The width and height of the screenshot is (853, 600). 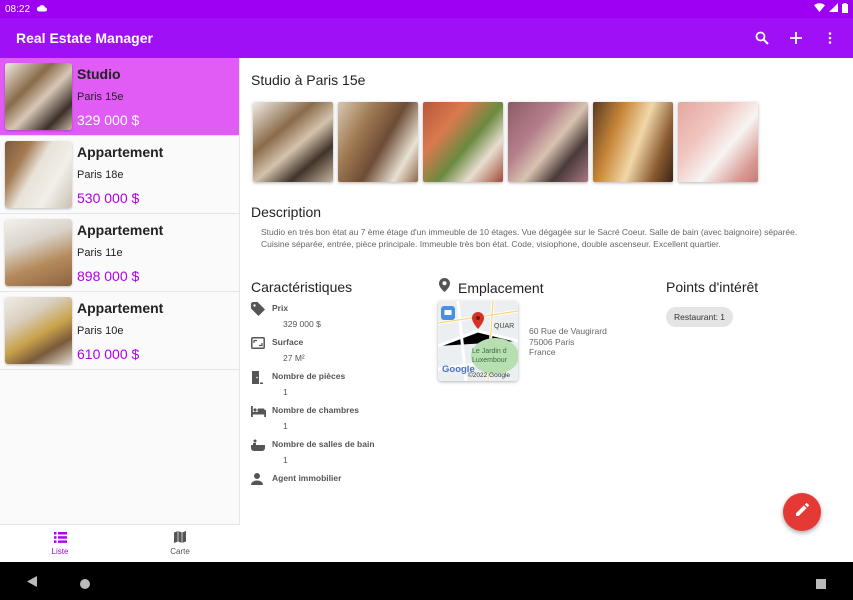 I want to click on list-item: Appartement Paris 18e 530 000 $, so click(x=119, y=175).